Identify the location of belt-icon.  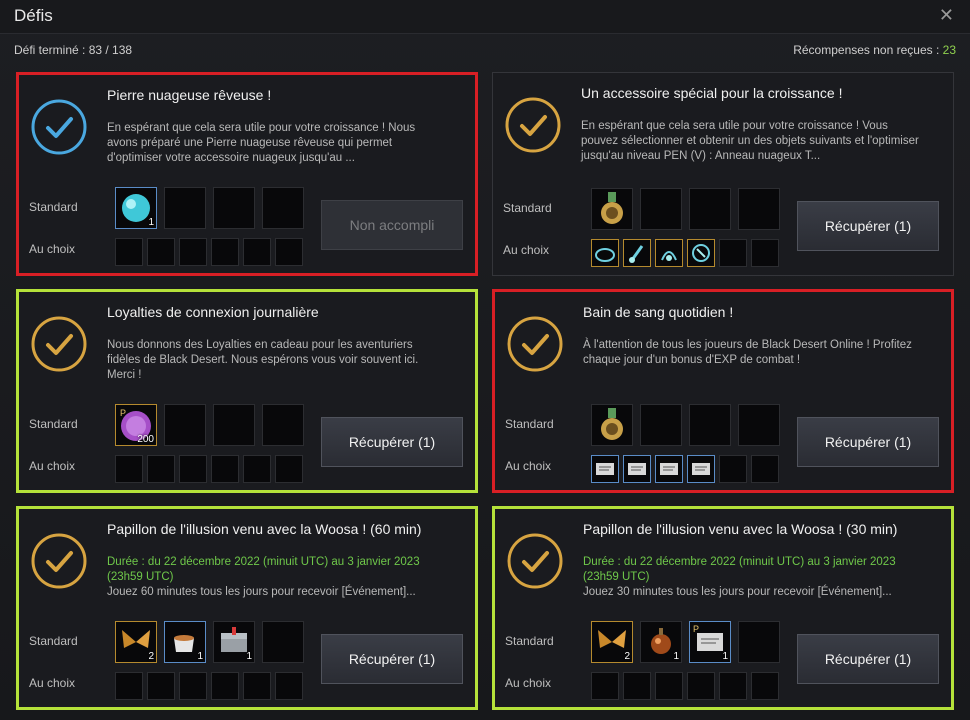
(701, 253).